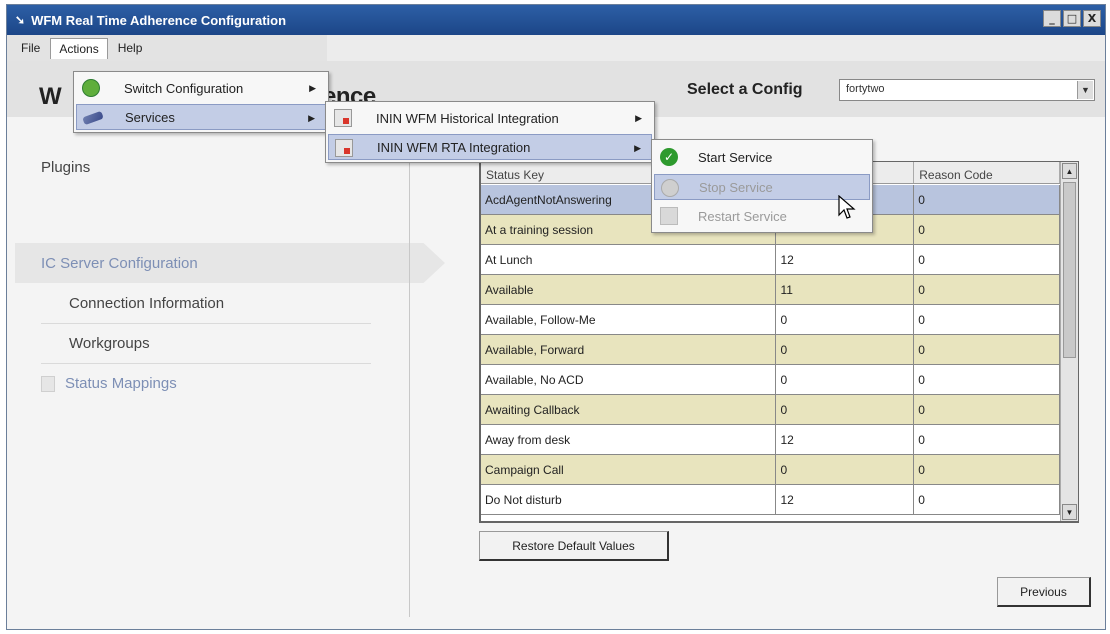 The width and height of the screenshot is (1110, 634). Describe the element at coordinates (629, 319) in the screenshot. I see `status-key-cell: Available, Follow-Me` at that location.